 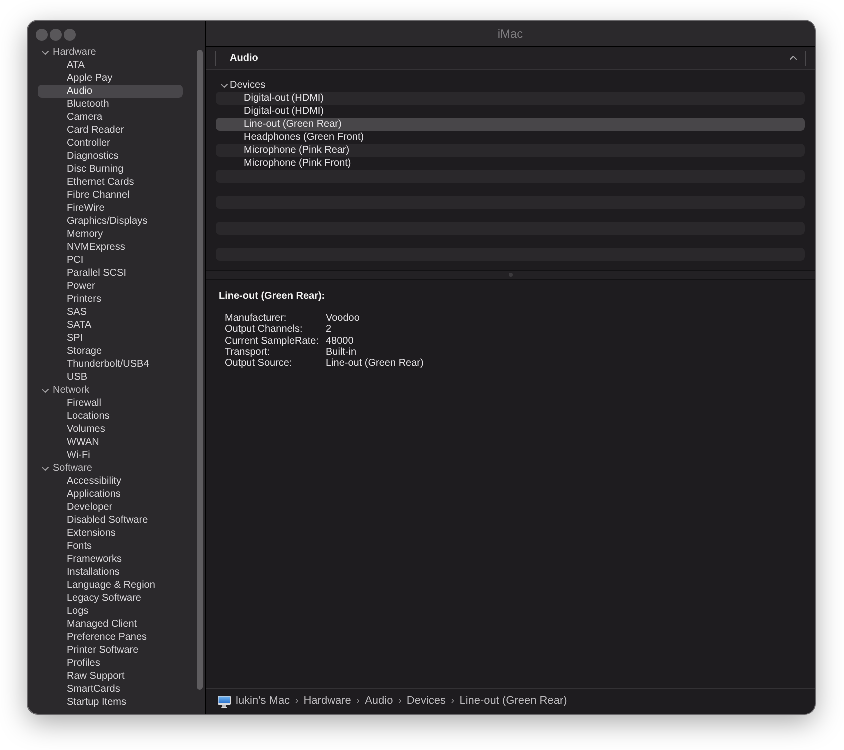 I want to click on sidebar-item: Legacy Software, so click(x=110, y=598).